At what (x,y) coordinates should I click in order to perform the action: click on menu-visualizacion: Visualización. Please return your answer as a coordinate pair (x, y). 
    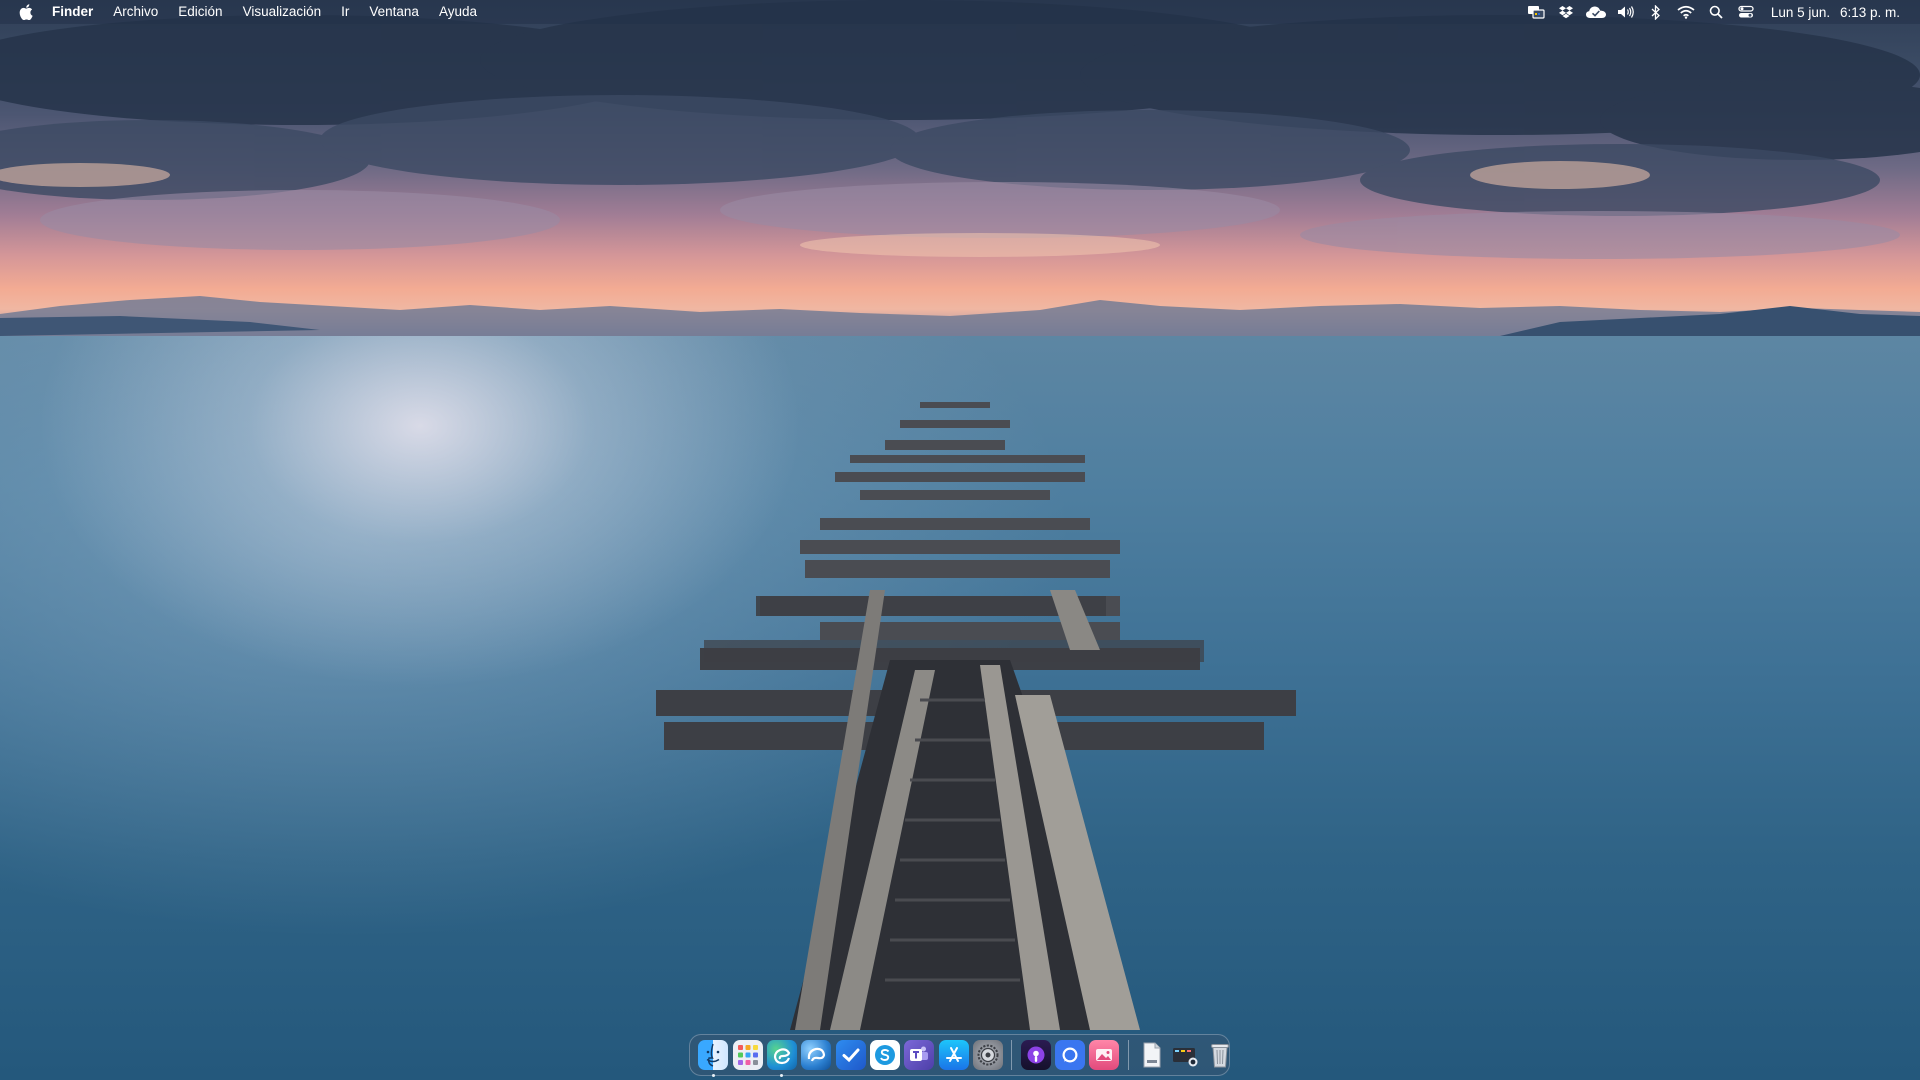
    Looking at the image, I should click on (282, 12).